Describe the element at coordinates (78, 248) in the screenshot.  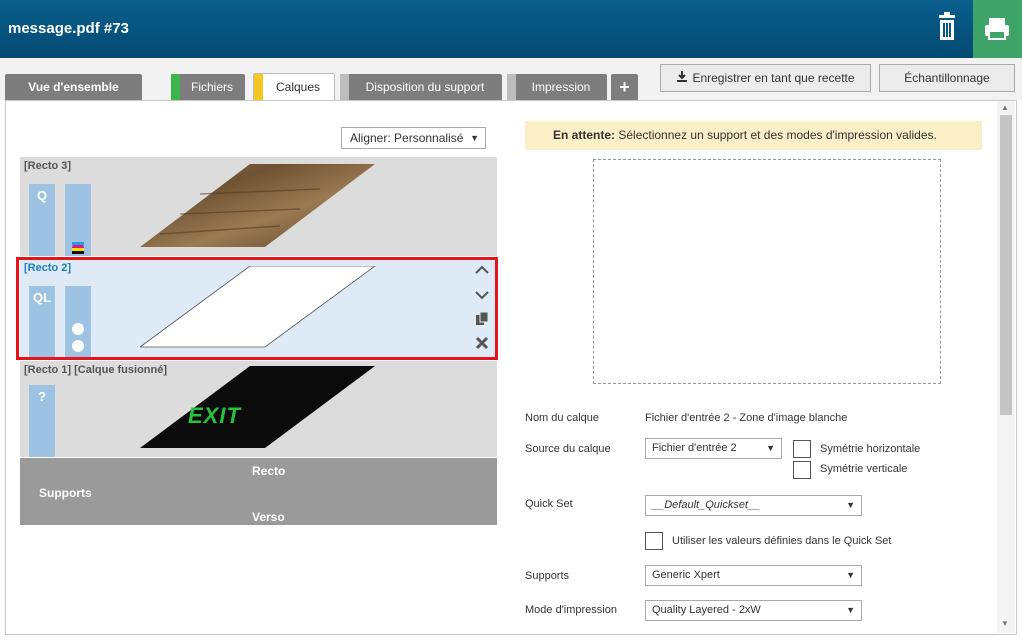
I see `cmyk-ink-icon` at that location.